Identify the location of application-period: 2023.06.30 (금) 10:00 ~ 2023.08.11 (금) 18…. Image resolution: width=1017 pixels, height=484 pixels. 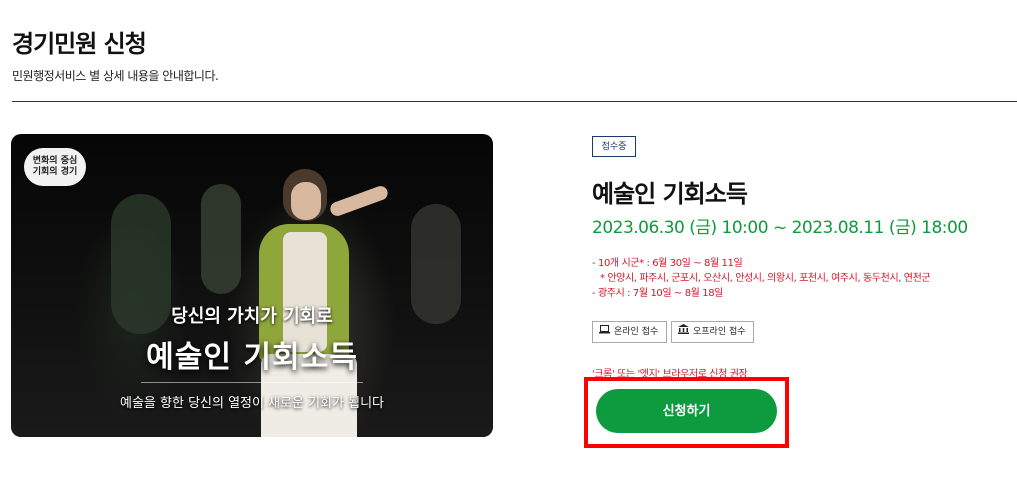
(780, 228).